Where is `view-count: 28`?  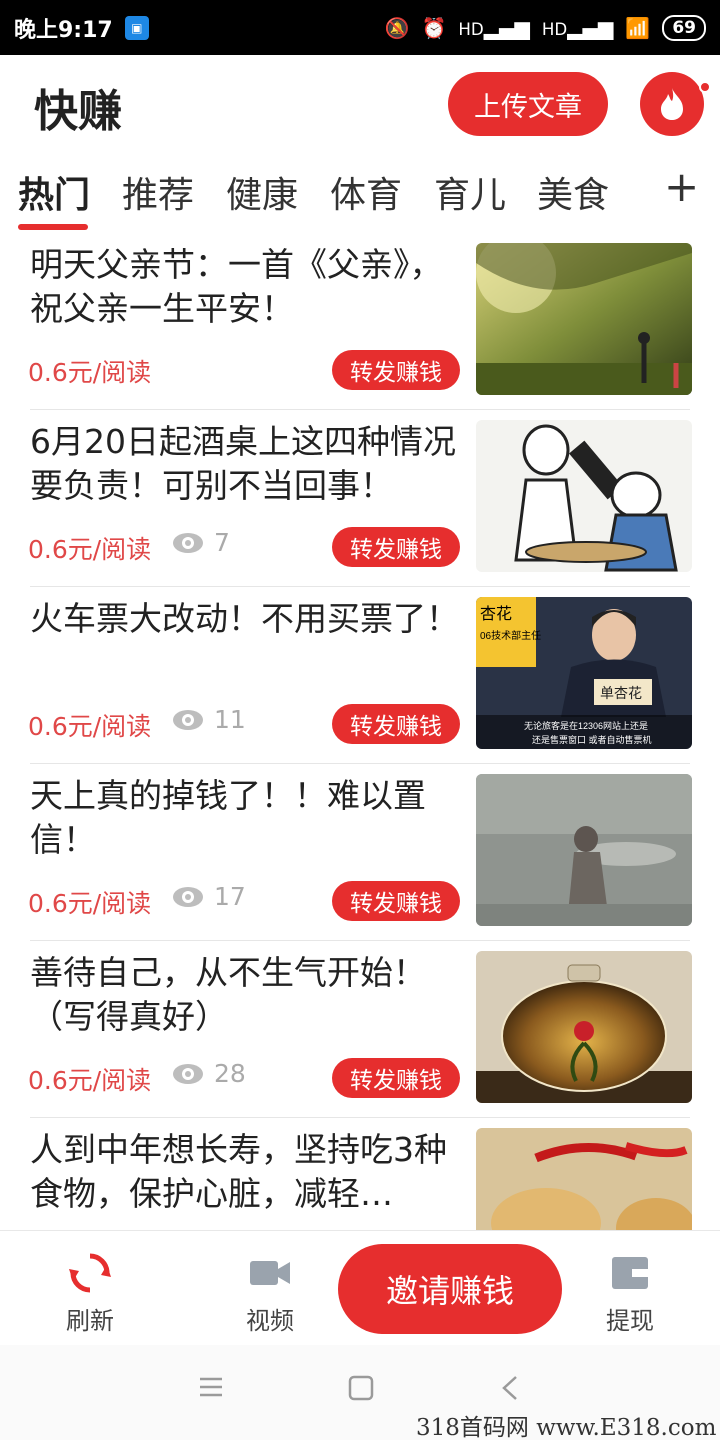
view-count: 28 is located at coordinates (209, 1073).